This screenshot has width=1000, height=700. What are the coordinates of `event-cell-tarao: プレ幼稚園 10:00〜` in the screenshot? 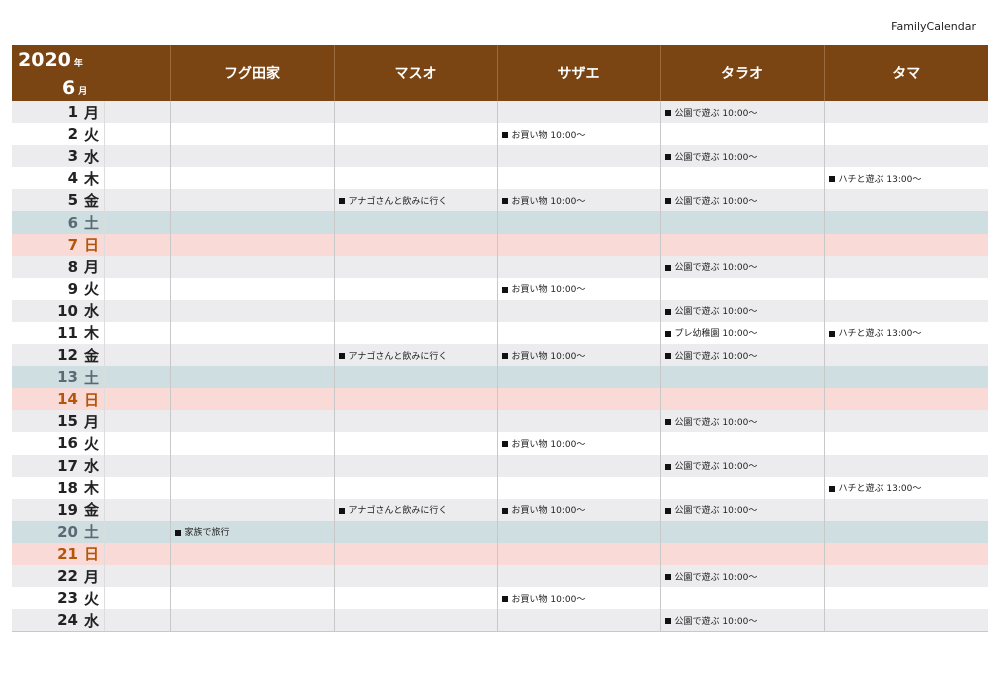 It's located at (742, 333).